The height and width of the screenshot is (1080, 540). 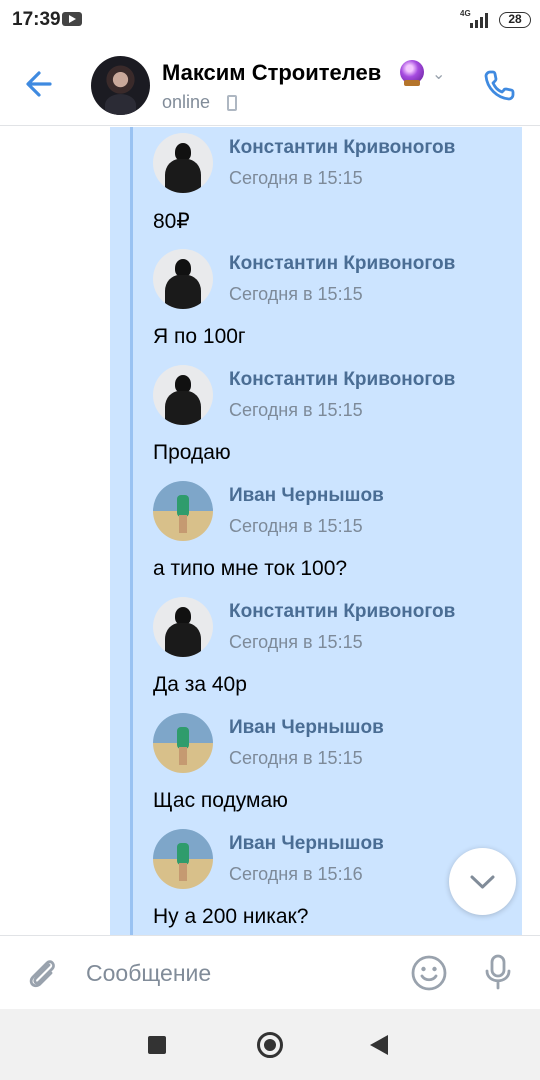 I want to click on phone-icon, so click(x=499, y=85).